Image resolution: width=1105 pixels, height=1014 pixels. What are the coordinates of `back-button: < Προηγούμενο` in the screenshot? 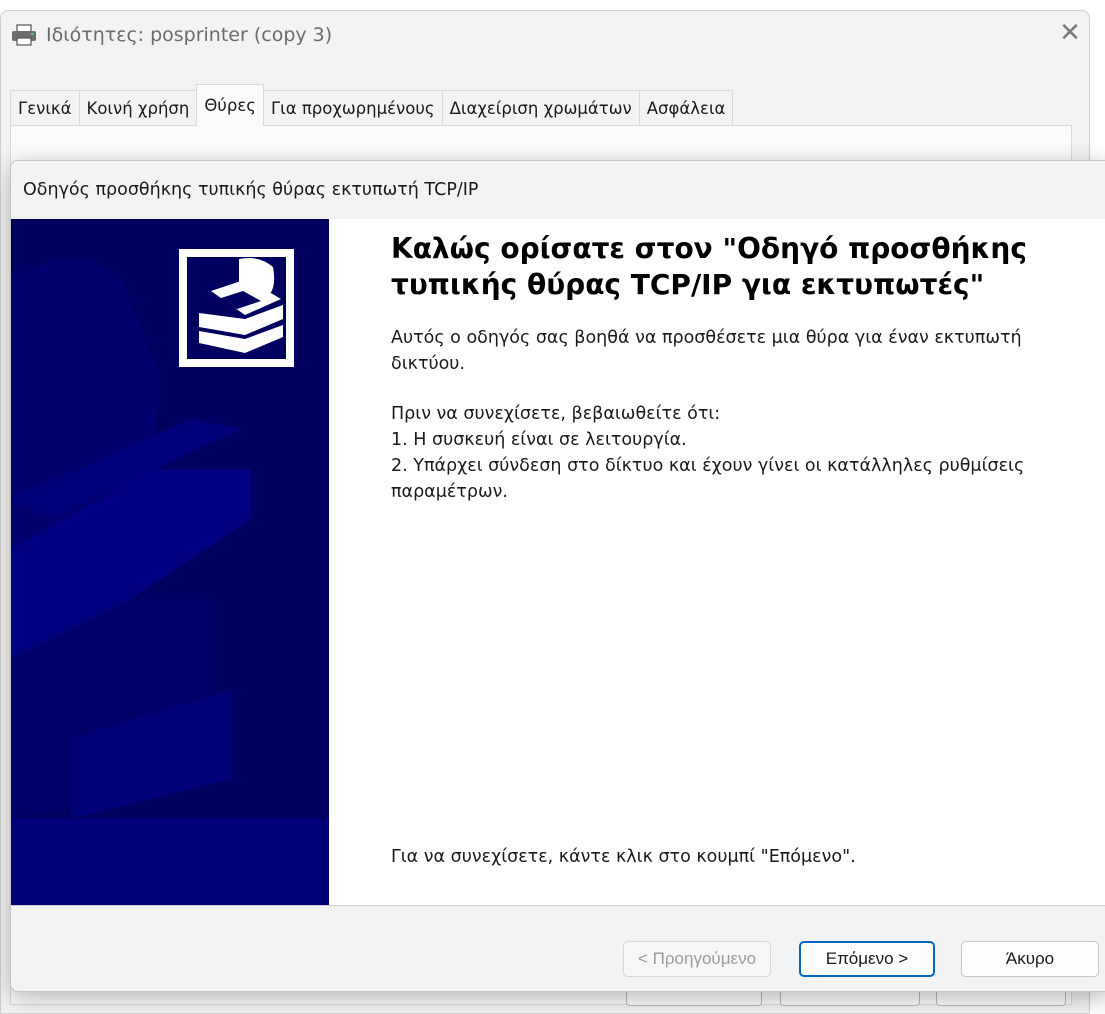 It's located at (697, 959).